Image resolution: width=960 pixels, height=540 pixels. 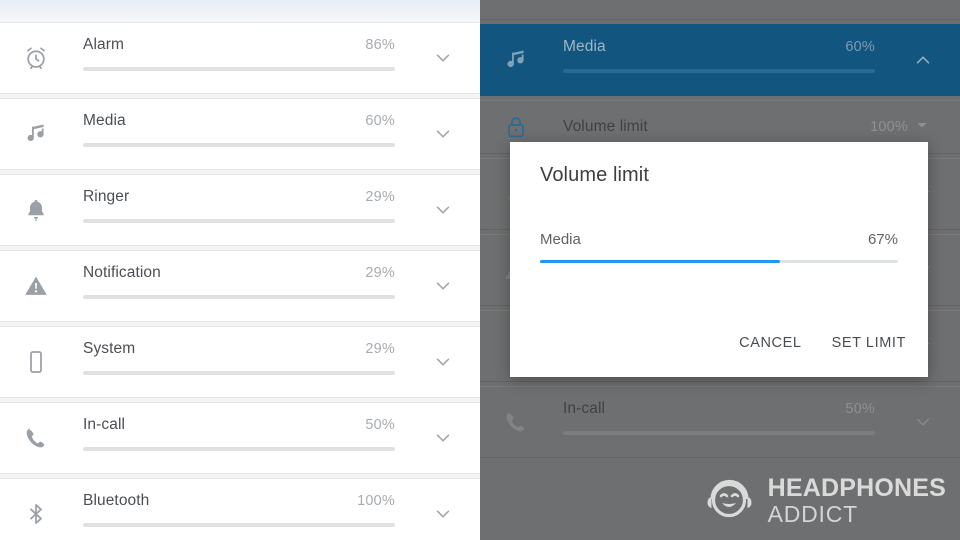 I want to click on warning-icon, so click(x=36, y=286).